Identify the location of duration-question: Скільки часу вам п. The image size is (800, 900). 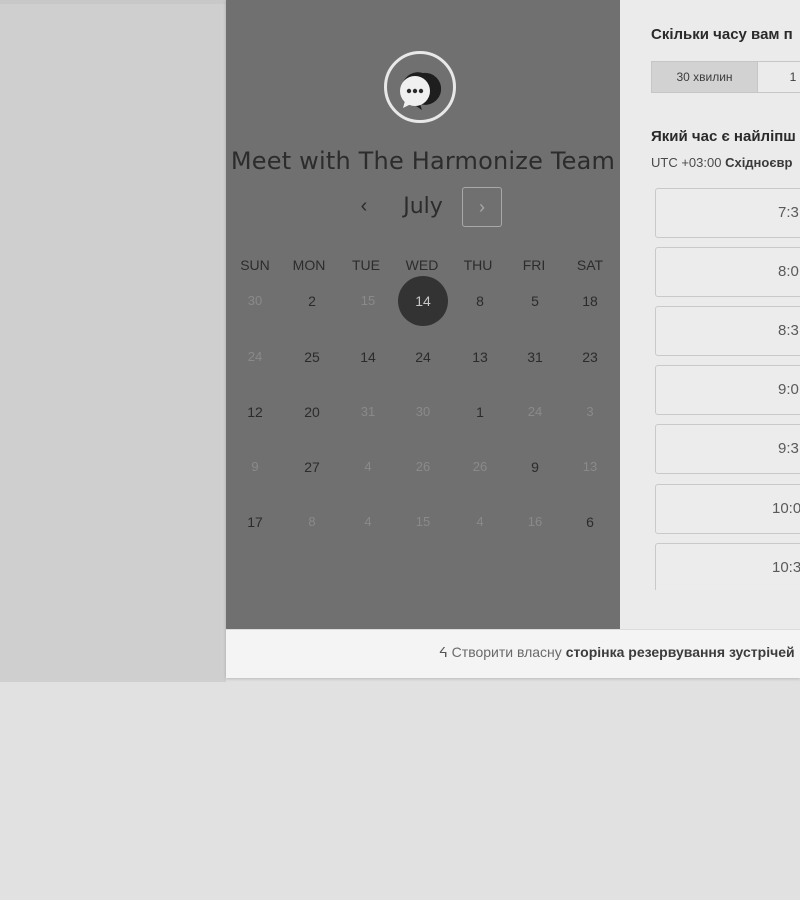
(722, 34).